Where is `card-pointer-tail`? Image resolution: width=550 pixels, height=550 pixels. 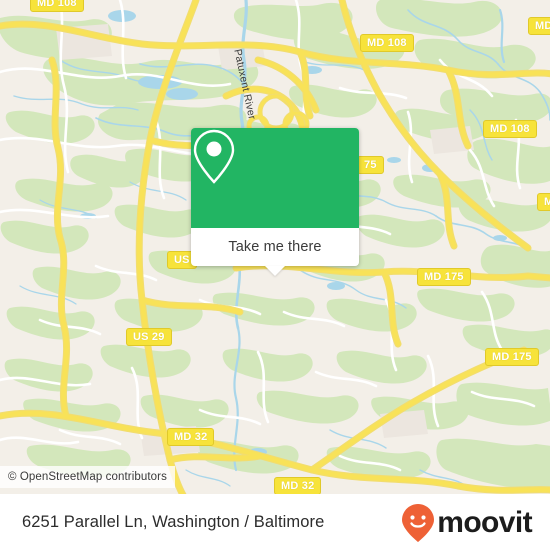
card-pointer-tail is located at coordinates (275, 271).